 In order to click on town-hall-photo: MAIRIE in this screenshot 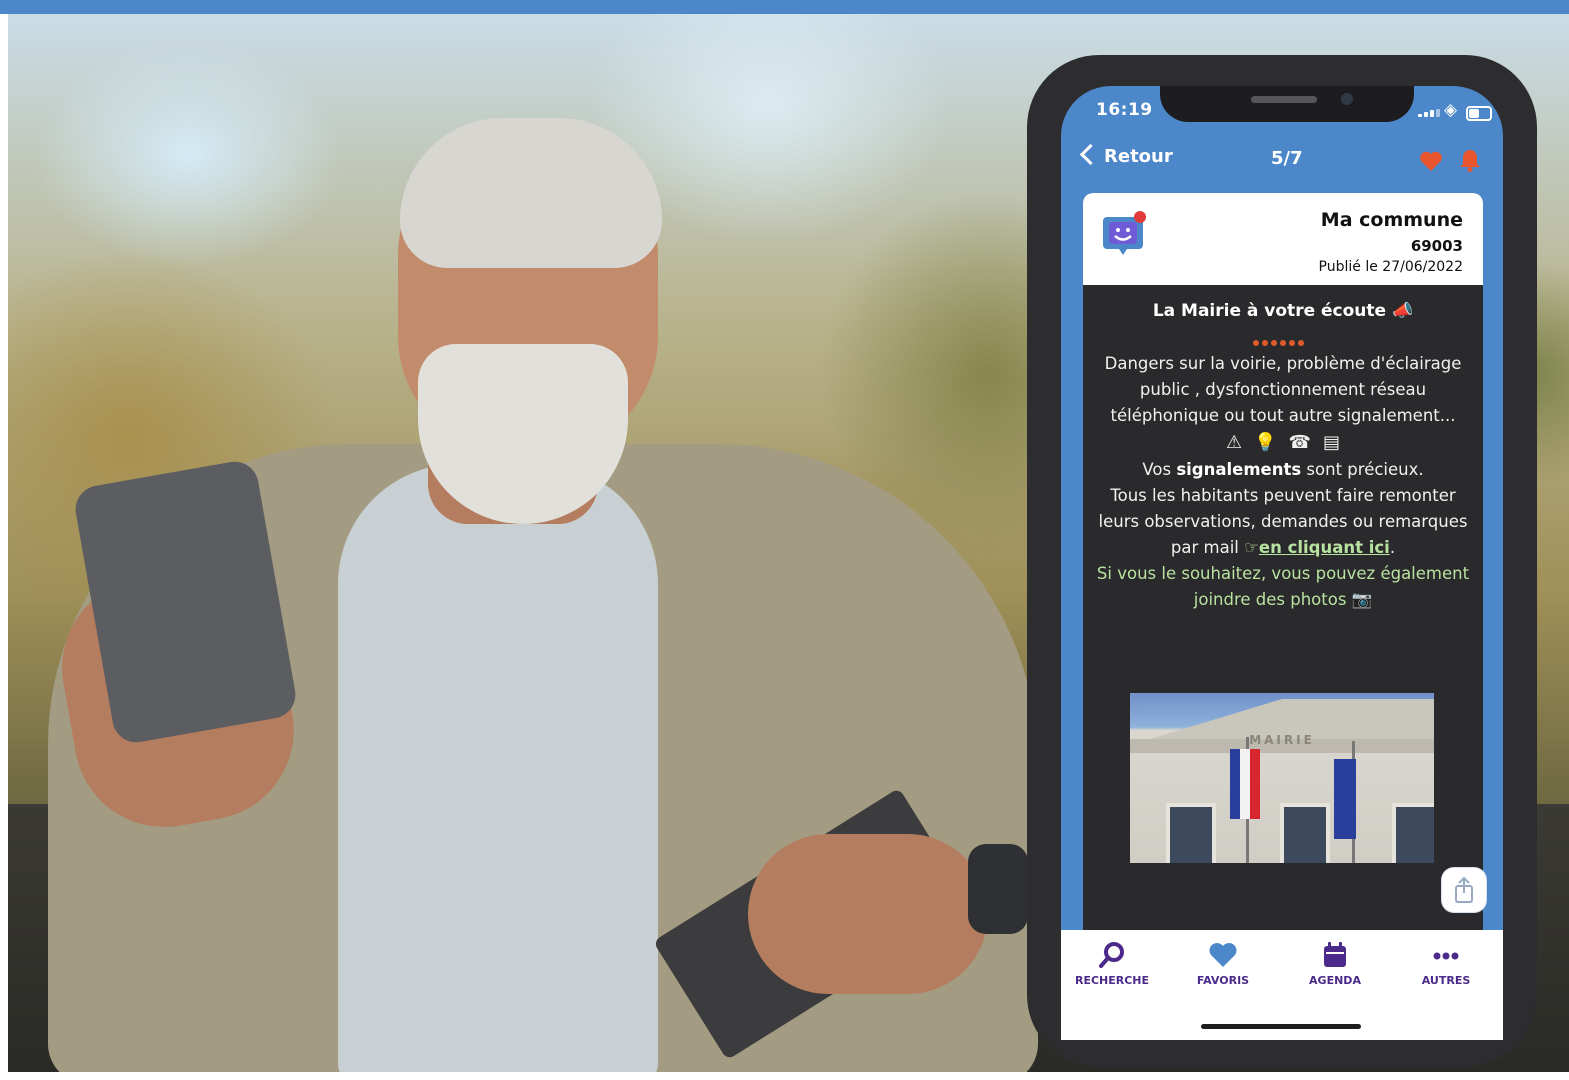, I will do `click(1282, 778)`.